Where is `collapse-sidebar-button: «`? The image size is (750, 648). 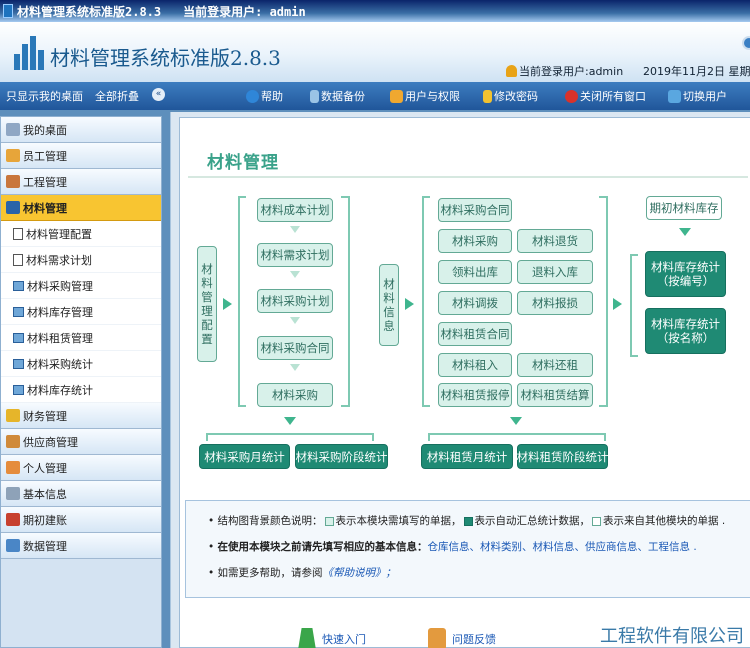 collapse-sidebar-button: « is located at coordinates (159, 94).